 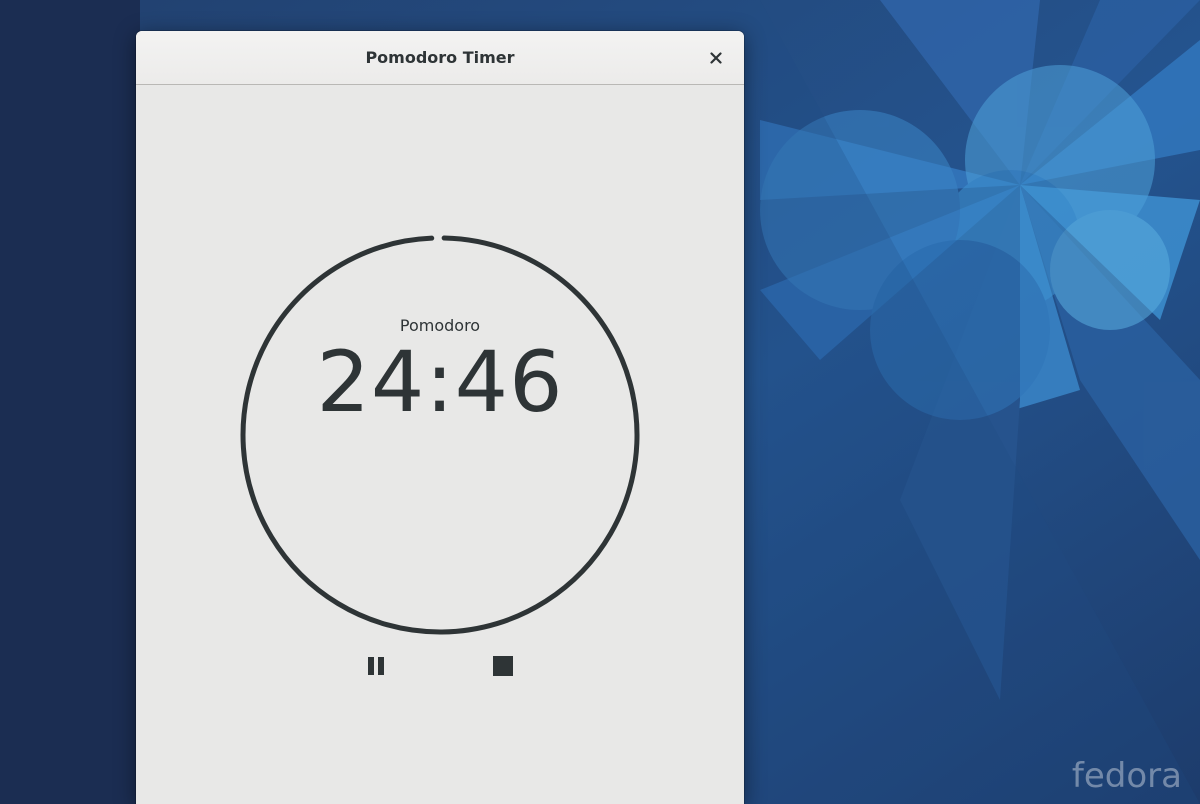 I want to click on fedora-watermark: fedora, so click(x=1126, y=776).